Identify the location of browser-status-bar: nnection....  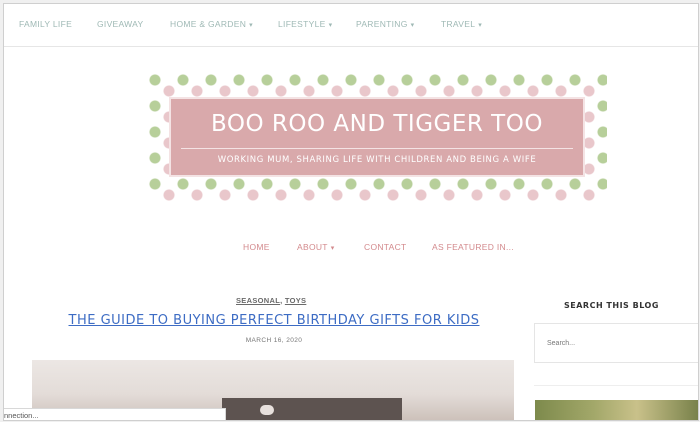
(115, 414).